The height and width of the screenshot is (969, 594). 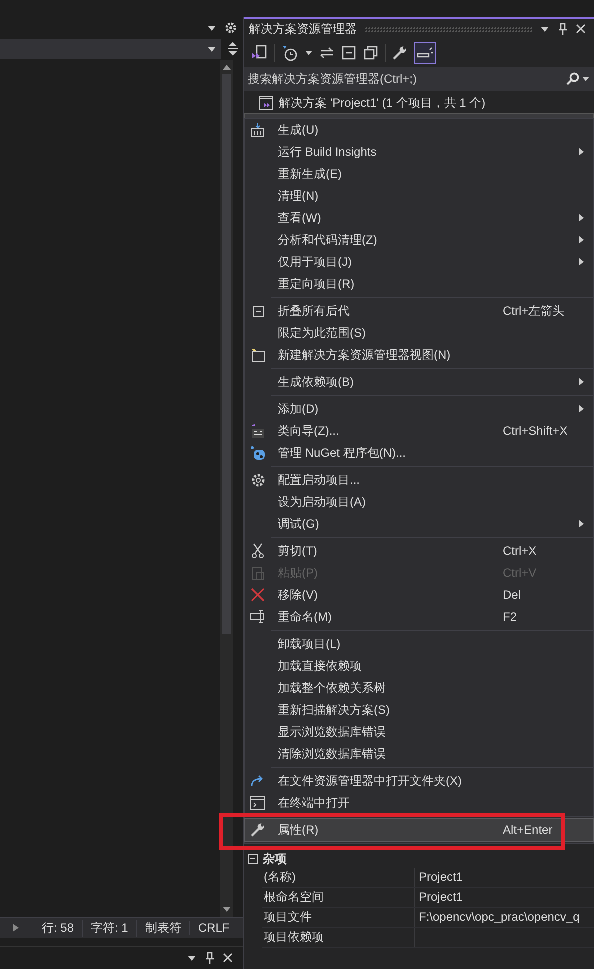 I want to click on menu-item: 添加(D), so click(x=419, y=409).